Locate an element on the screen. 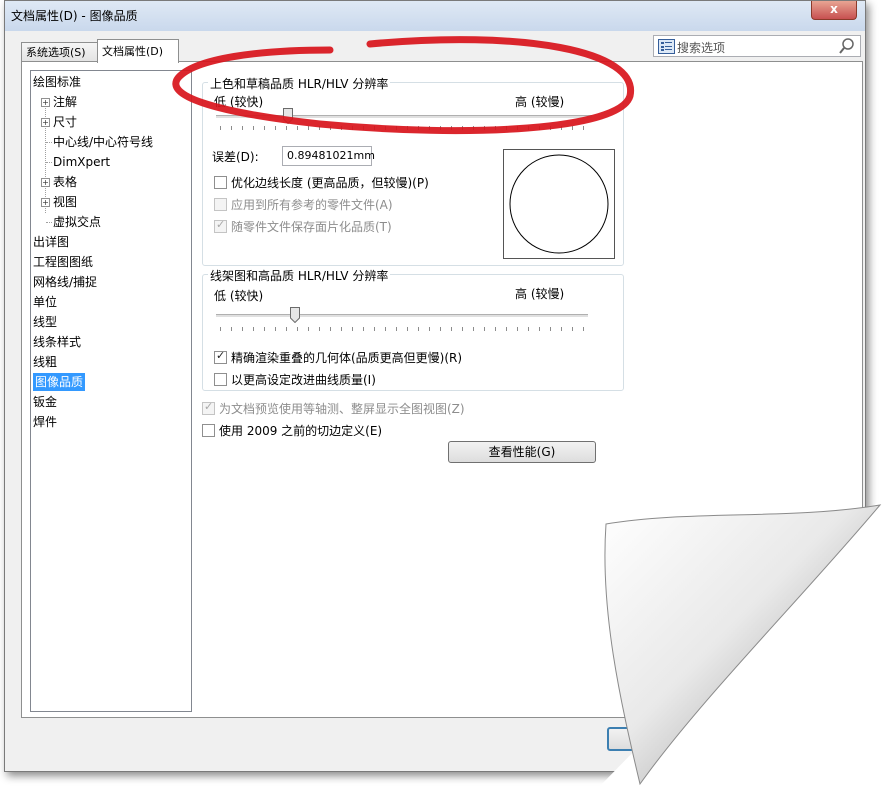 The height and width of the screenshot is (786, 889). tab-label: 文档属性(D) is located at coordinates (133, 51).